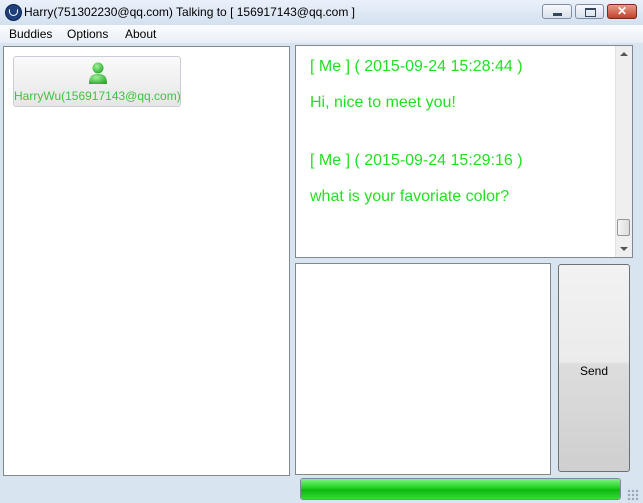 The image size is (643, 503). What do you see at coordinates (416, 66) in the screenshot?
I see `message-header: [ Me ] ( 2015-09-24 15:28:44 )` at bounding box center [416, 66].